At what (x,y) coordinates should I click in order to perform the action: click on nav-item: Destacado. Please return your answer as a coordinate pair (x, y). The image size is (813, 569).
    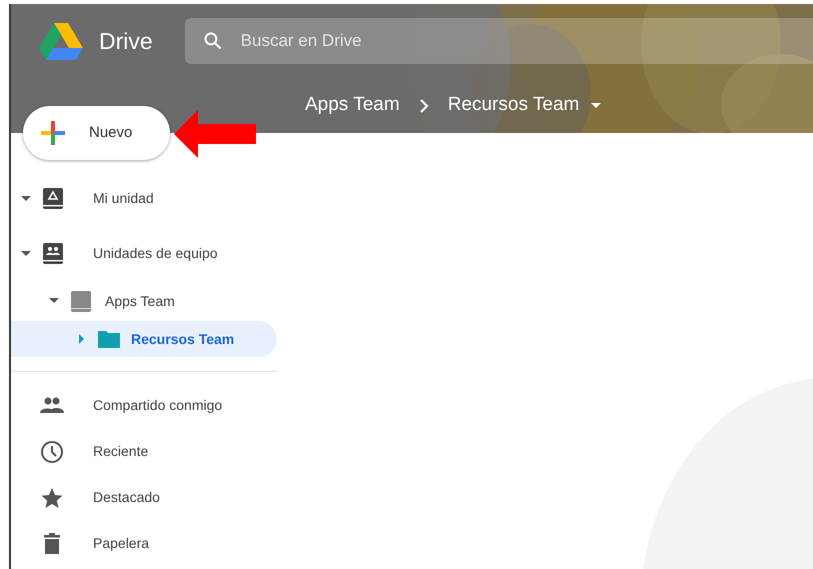
    Looking at the image, I should click on (144, 497).